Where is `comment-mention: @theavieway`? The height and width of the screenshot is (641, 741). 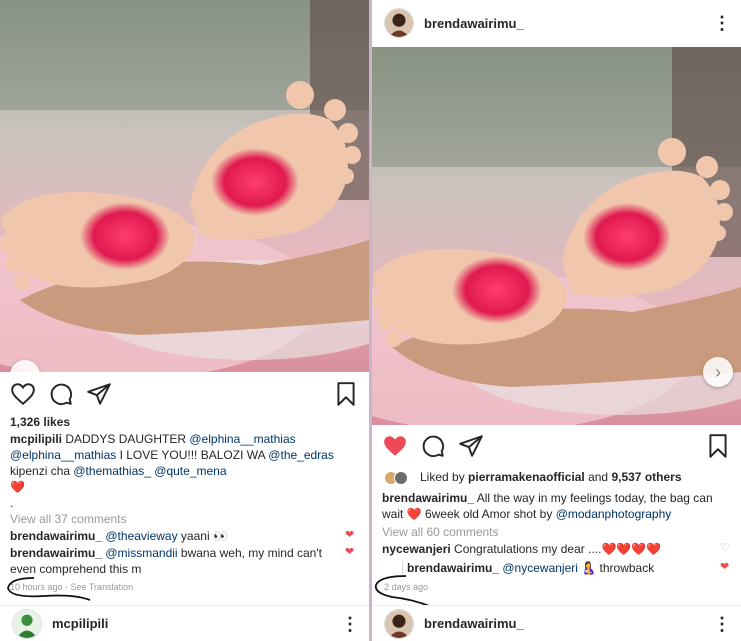 comment-mention: @theavieway is located at coordinates (141, 536).